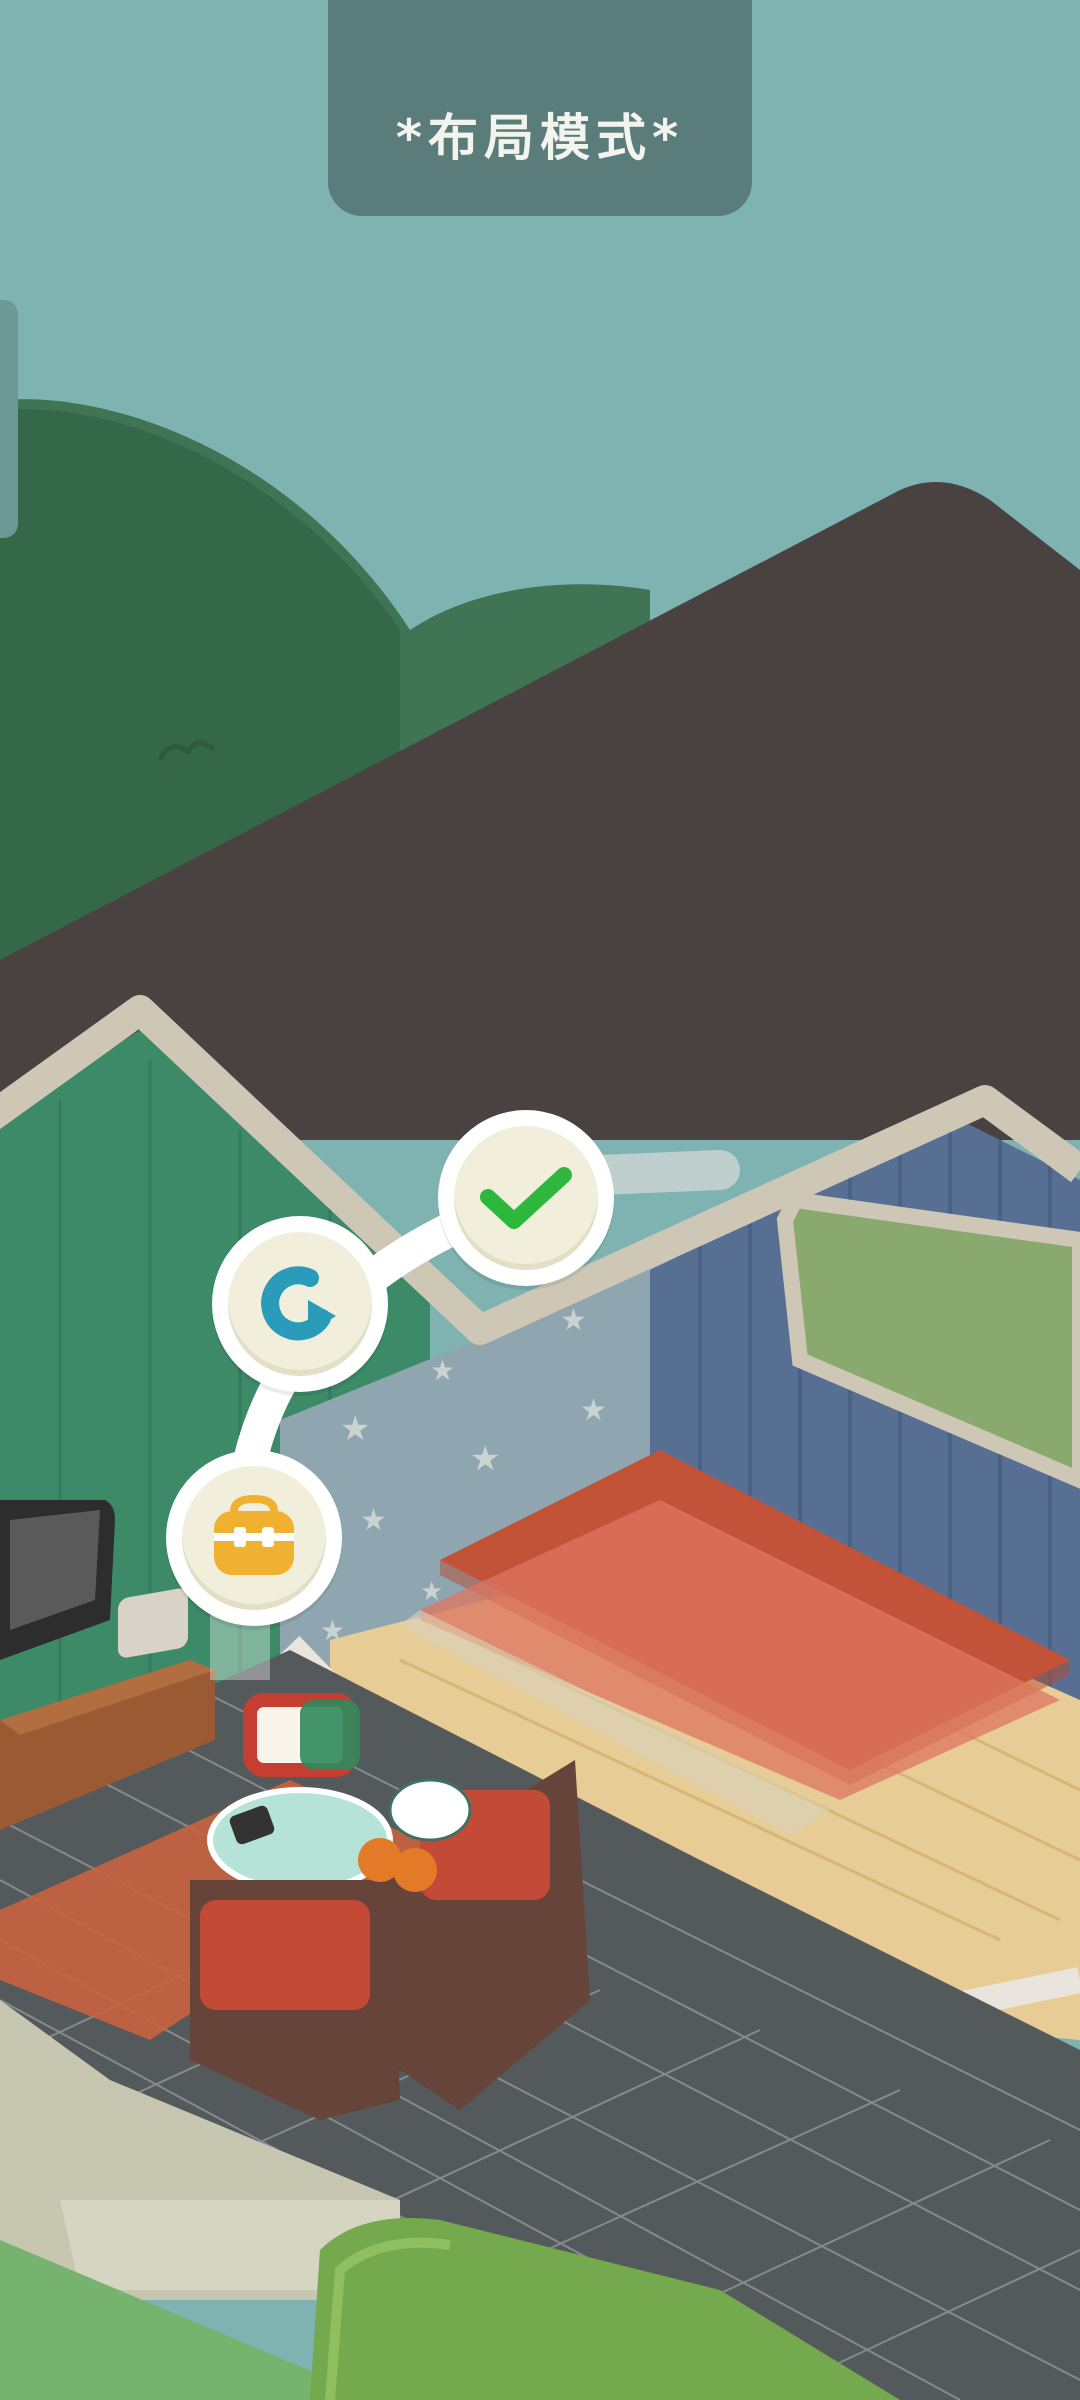 This screenshot has height=2400, width=1080. I want to click on side-drawer-tab, so click(9, 419).